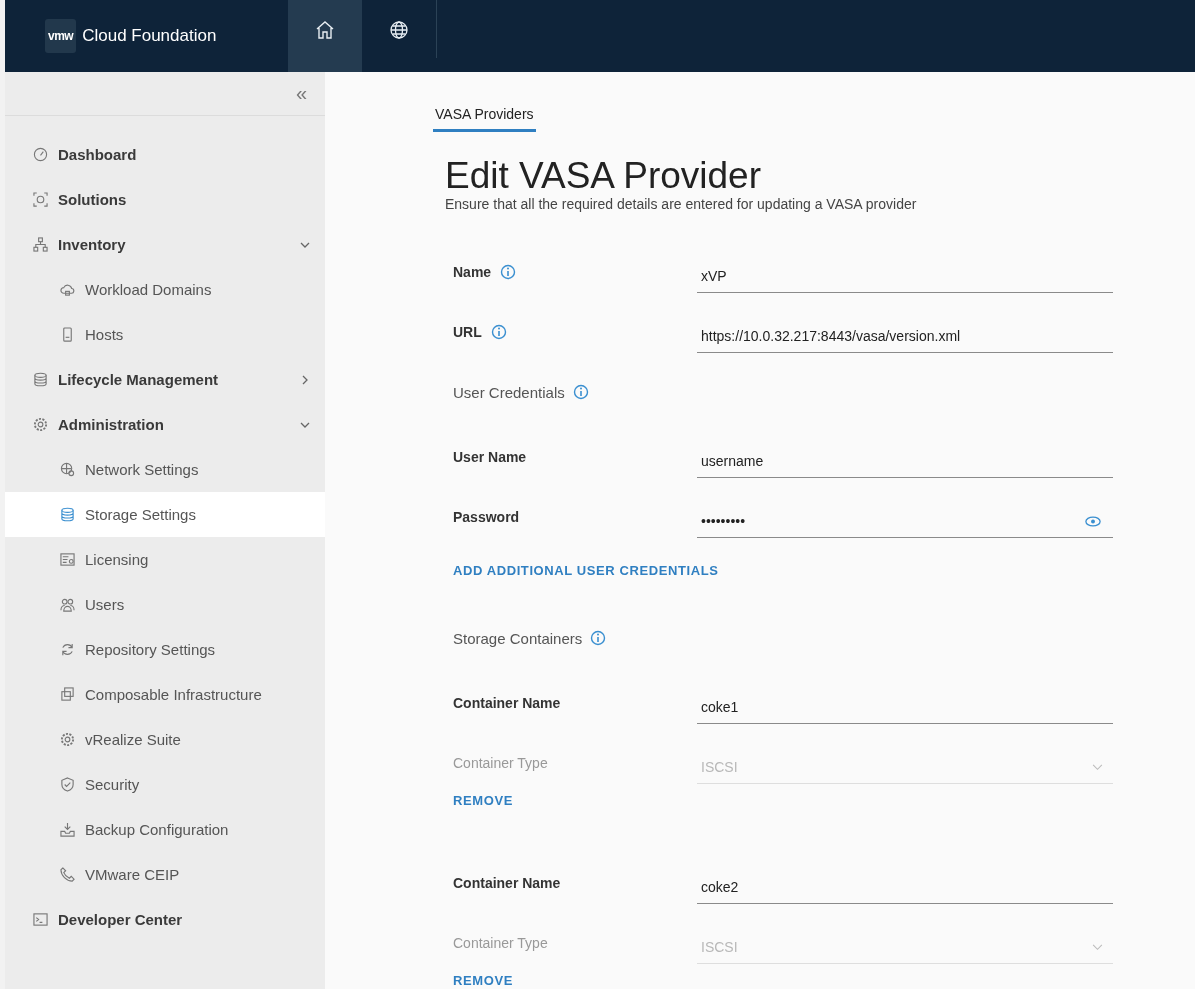  What do you see at coordinates (1093, 521) in the screenshot?
I see `eye-icon` at bounding box center [1093, 521].